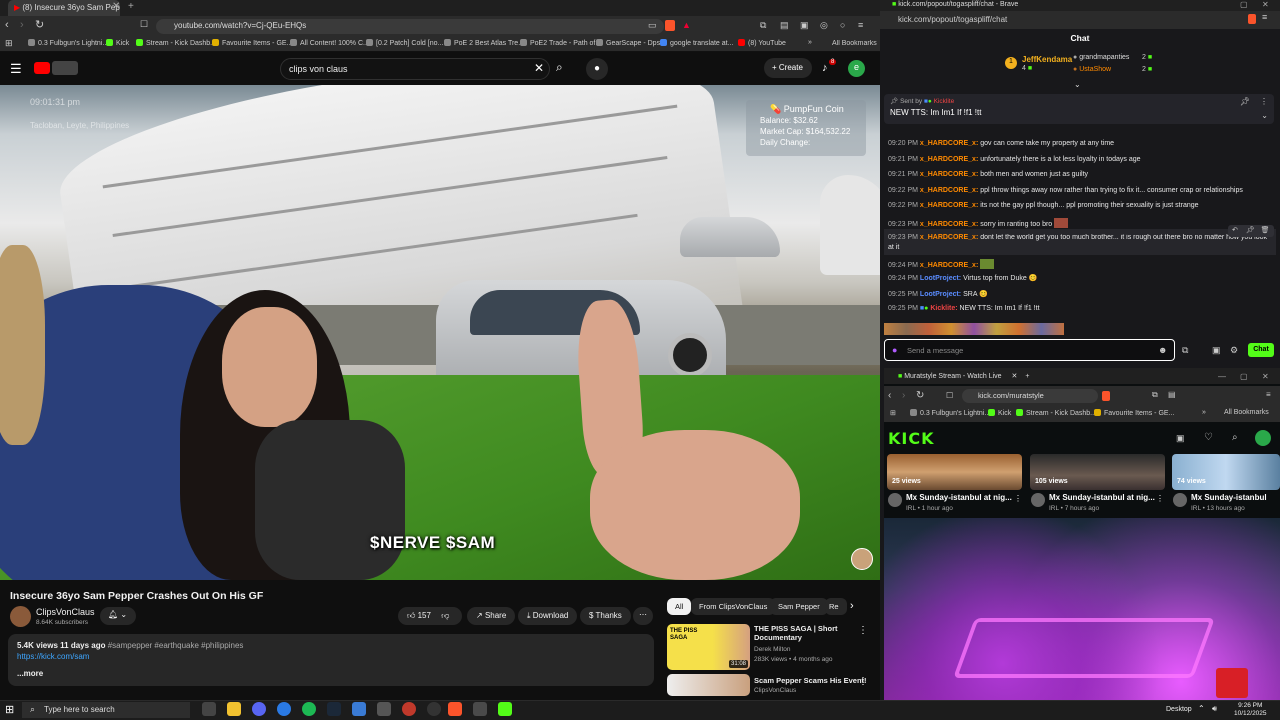  Describe the element at coordinates (559, 67) in the screenshot. I see `search-icon: ⌕` at that location.